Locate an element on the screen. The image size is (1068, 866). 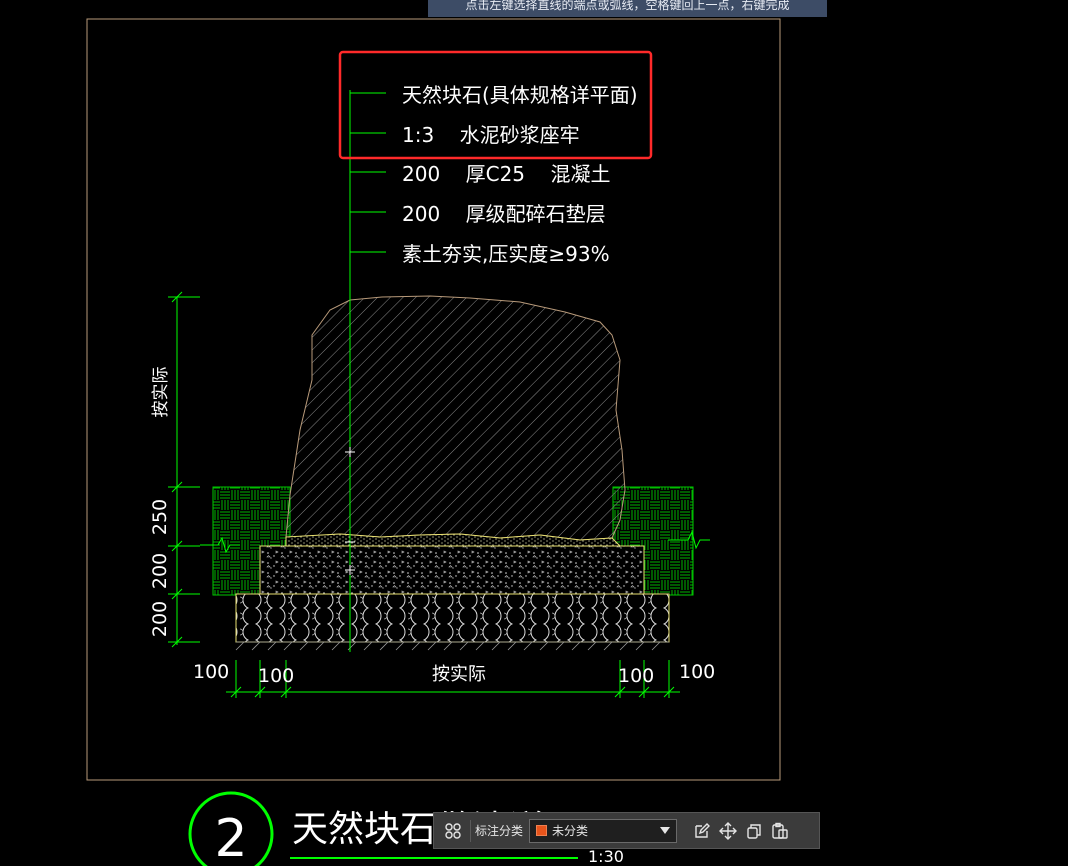
vertical-dimension-lines is located at coordinates (184, 469).